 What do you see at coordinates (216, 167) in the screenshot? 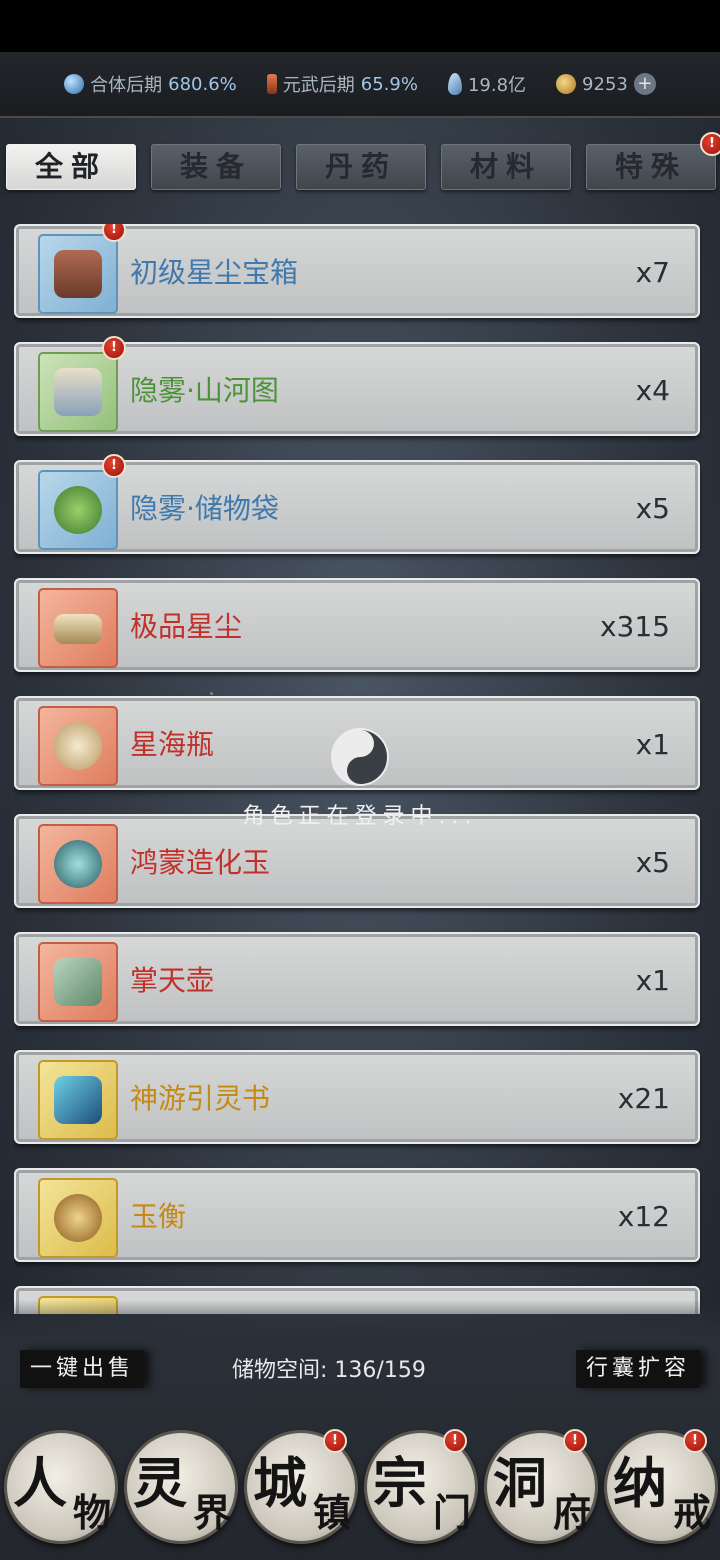
I see `tab-equipment: 装备` at bounding box center [216, 167].